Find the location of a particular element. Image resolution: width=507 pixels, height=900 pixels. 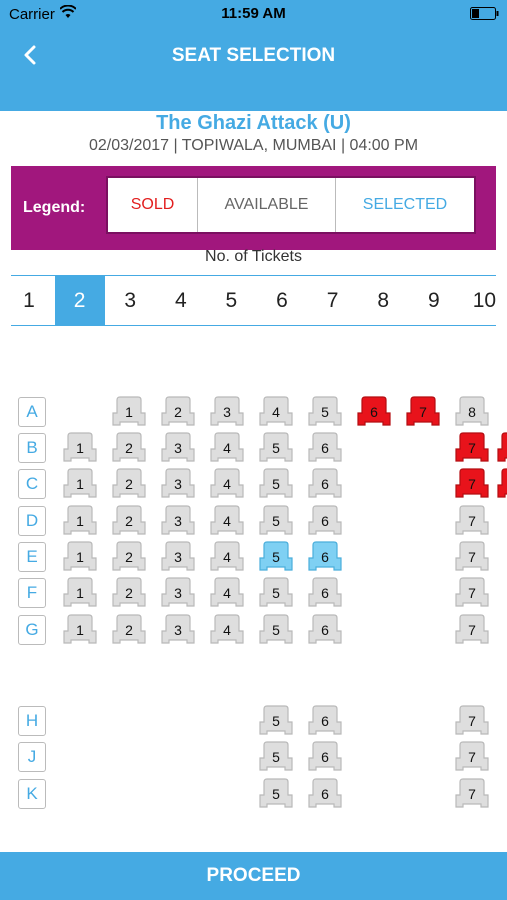

seat-g7: 7 is located at coordinates (472, 630).